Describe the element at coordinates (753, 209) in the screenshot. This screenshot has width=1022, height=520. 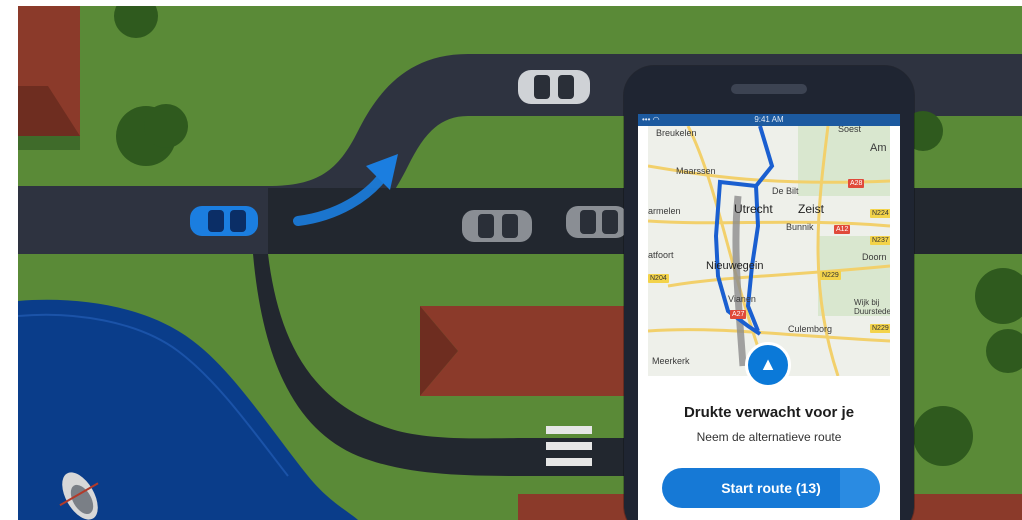
I see `map-label: Utrecht` at that location.